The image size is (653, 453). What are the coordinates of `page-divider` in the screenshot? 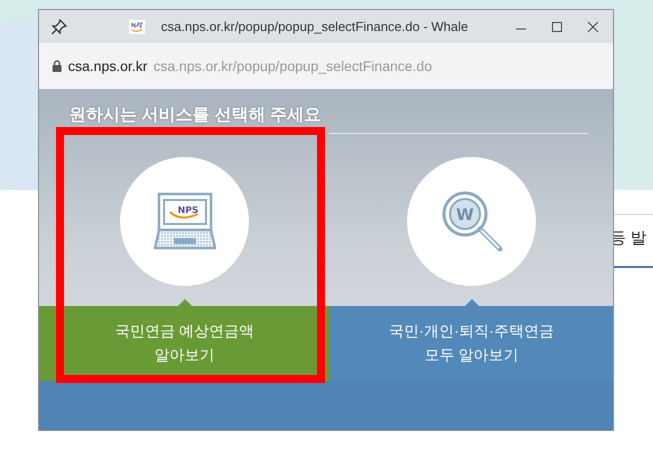 It's located at (633, 214).